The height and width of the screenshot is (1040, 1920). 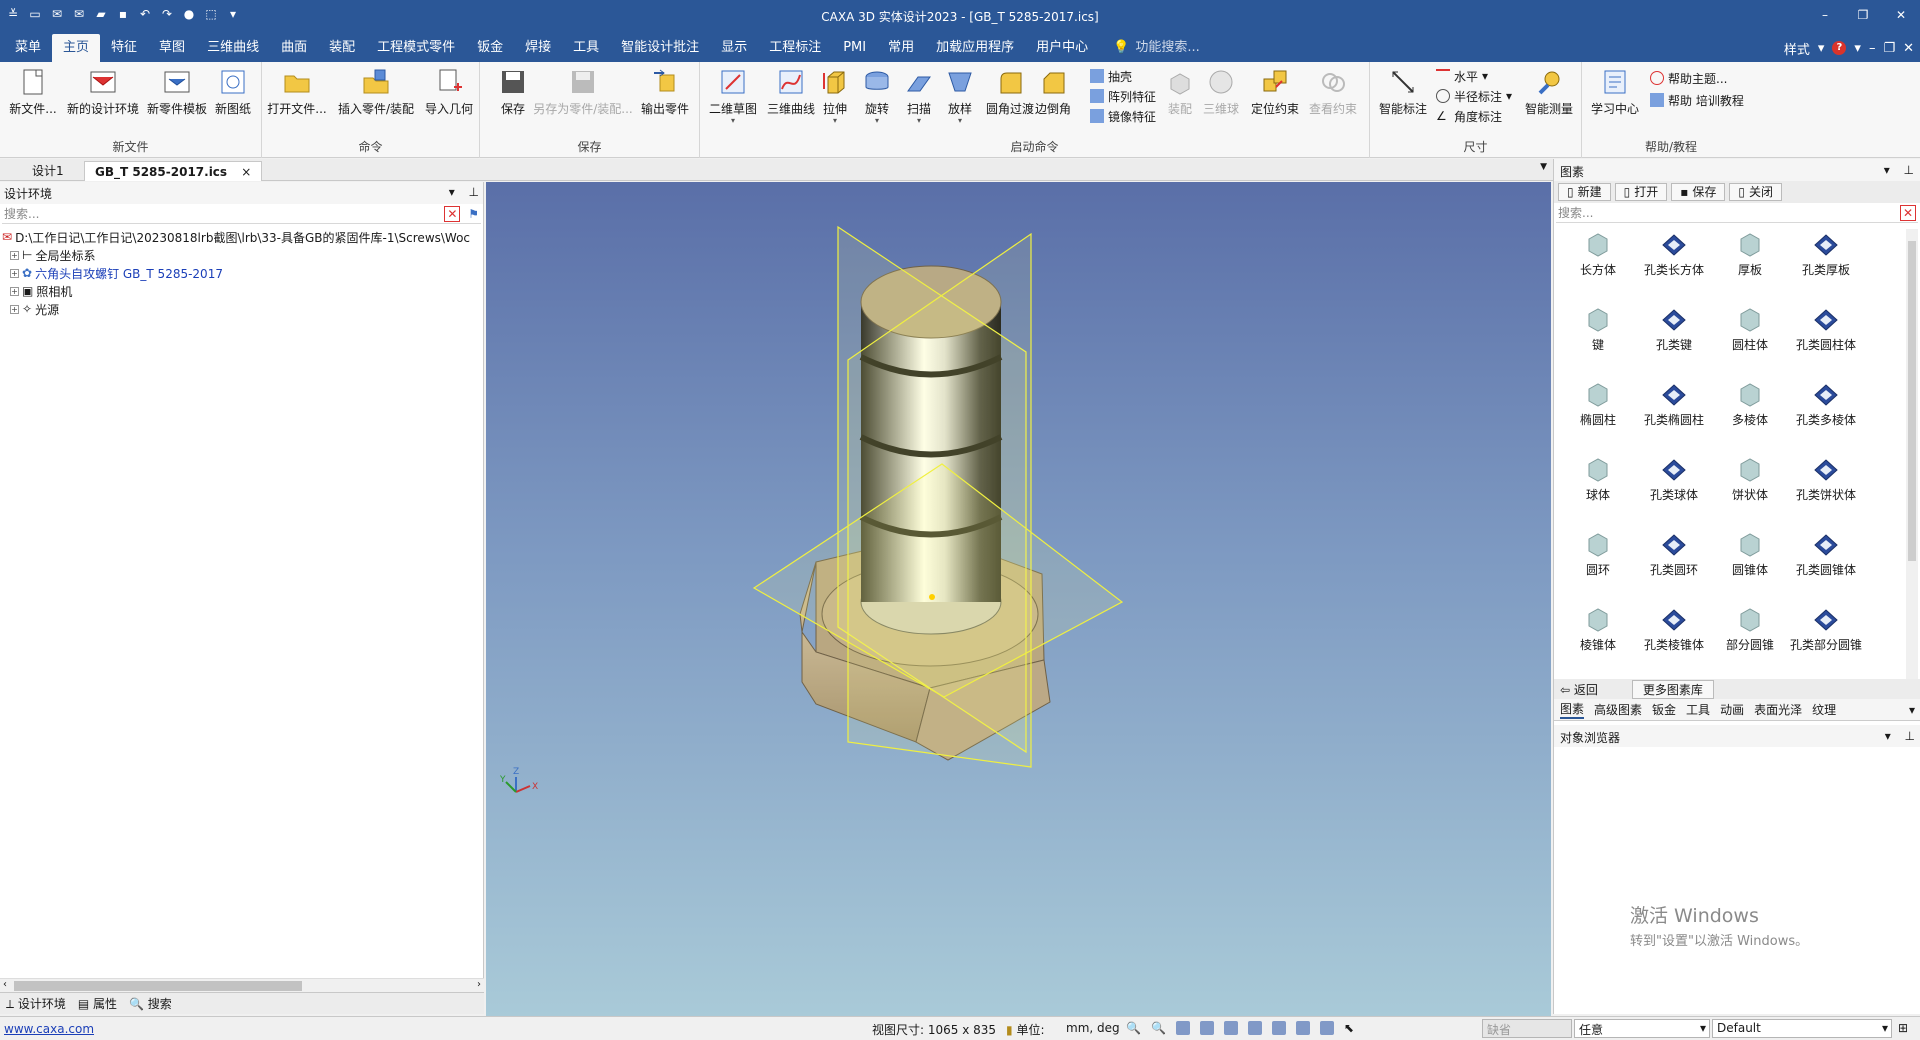 I want to click on library-item: 键, so click(x=1598, y=336).